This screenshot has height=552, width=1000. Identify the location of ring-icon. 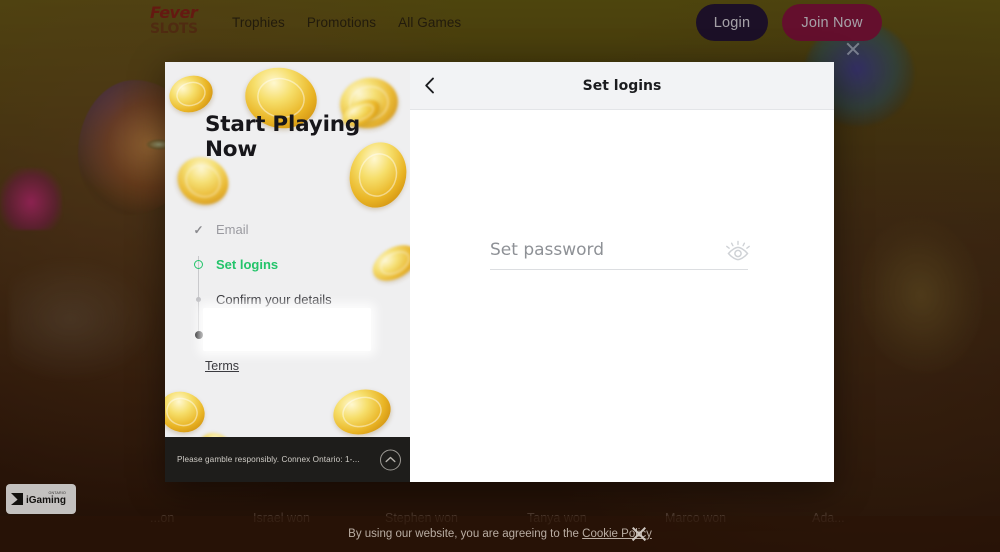
(198, 264).